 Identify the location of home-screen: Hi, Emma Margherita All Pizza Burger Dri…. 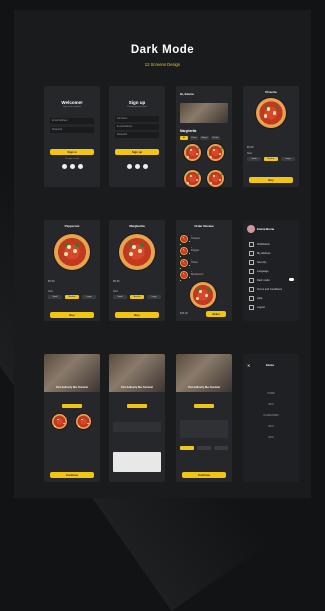
(204, 136).